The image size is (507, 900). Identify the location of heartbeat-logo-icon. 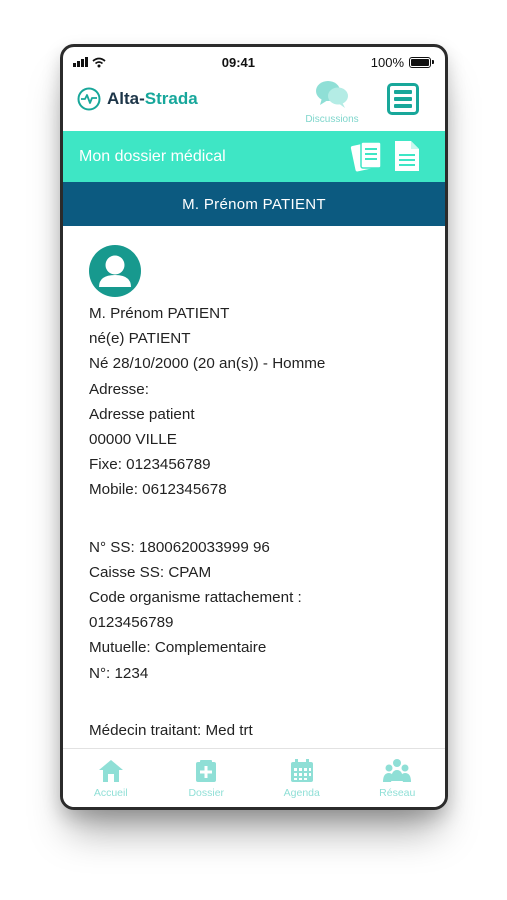
(89, 99).